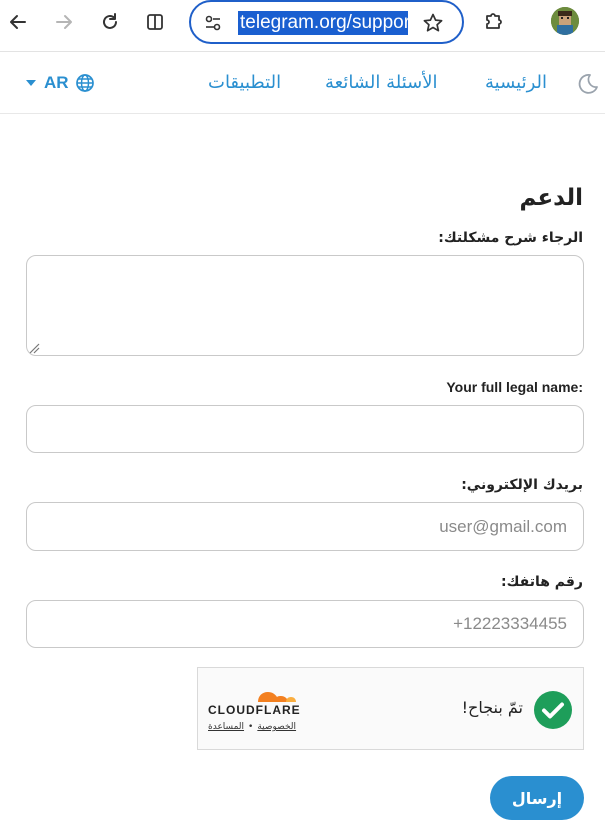  I want to click on reload-button, so click(110, 22).